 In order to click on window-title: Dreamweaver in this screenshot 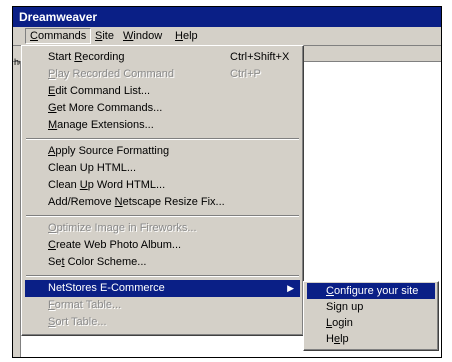, I will do `click(227, 17)`.